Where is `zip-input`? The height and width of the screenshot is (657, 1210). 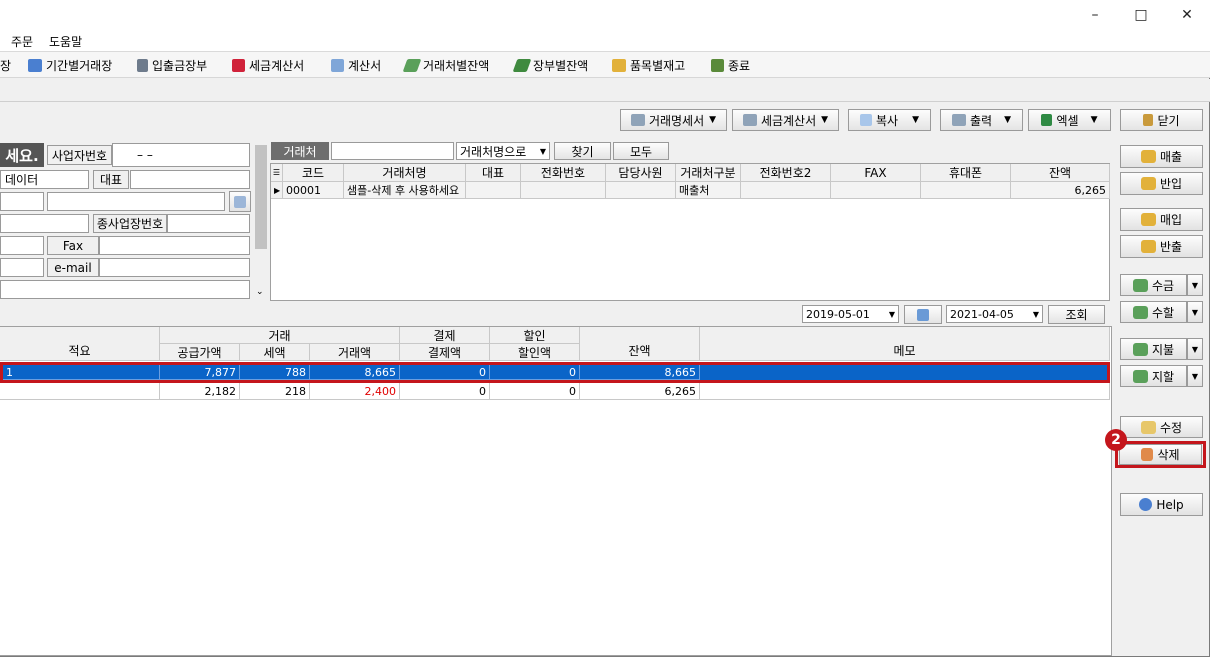
zip-input is located at coordinates (22, 201).